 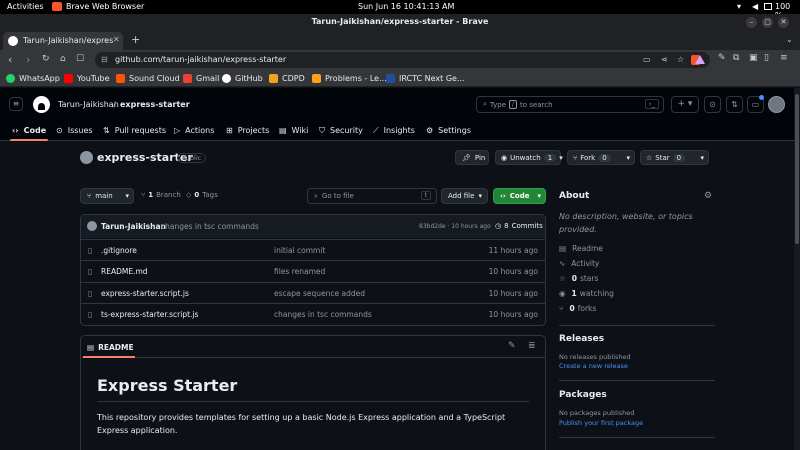 I want to click on activities-button: Activities, so click(x=25, y=6).